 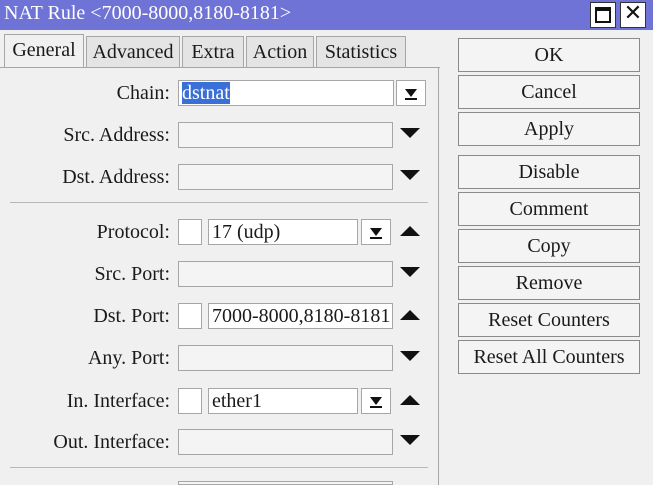 What do you see at coordinates (133, 52) in the screenshot?
I see `tab-advanced: Advanced` at bounding box center [133, 52].